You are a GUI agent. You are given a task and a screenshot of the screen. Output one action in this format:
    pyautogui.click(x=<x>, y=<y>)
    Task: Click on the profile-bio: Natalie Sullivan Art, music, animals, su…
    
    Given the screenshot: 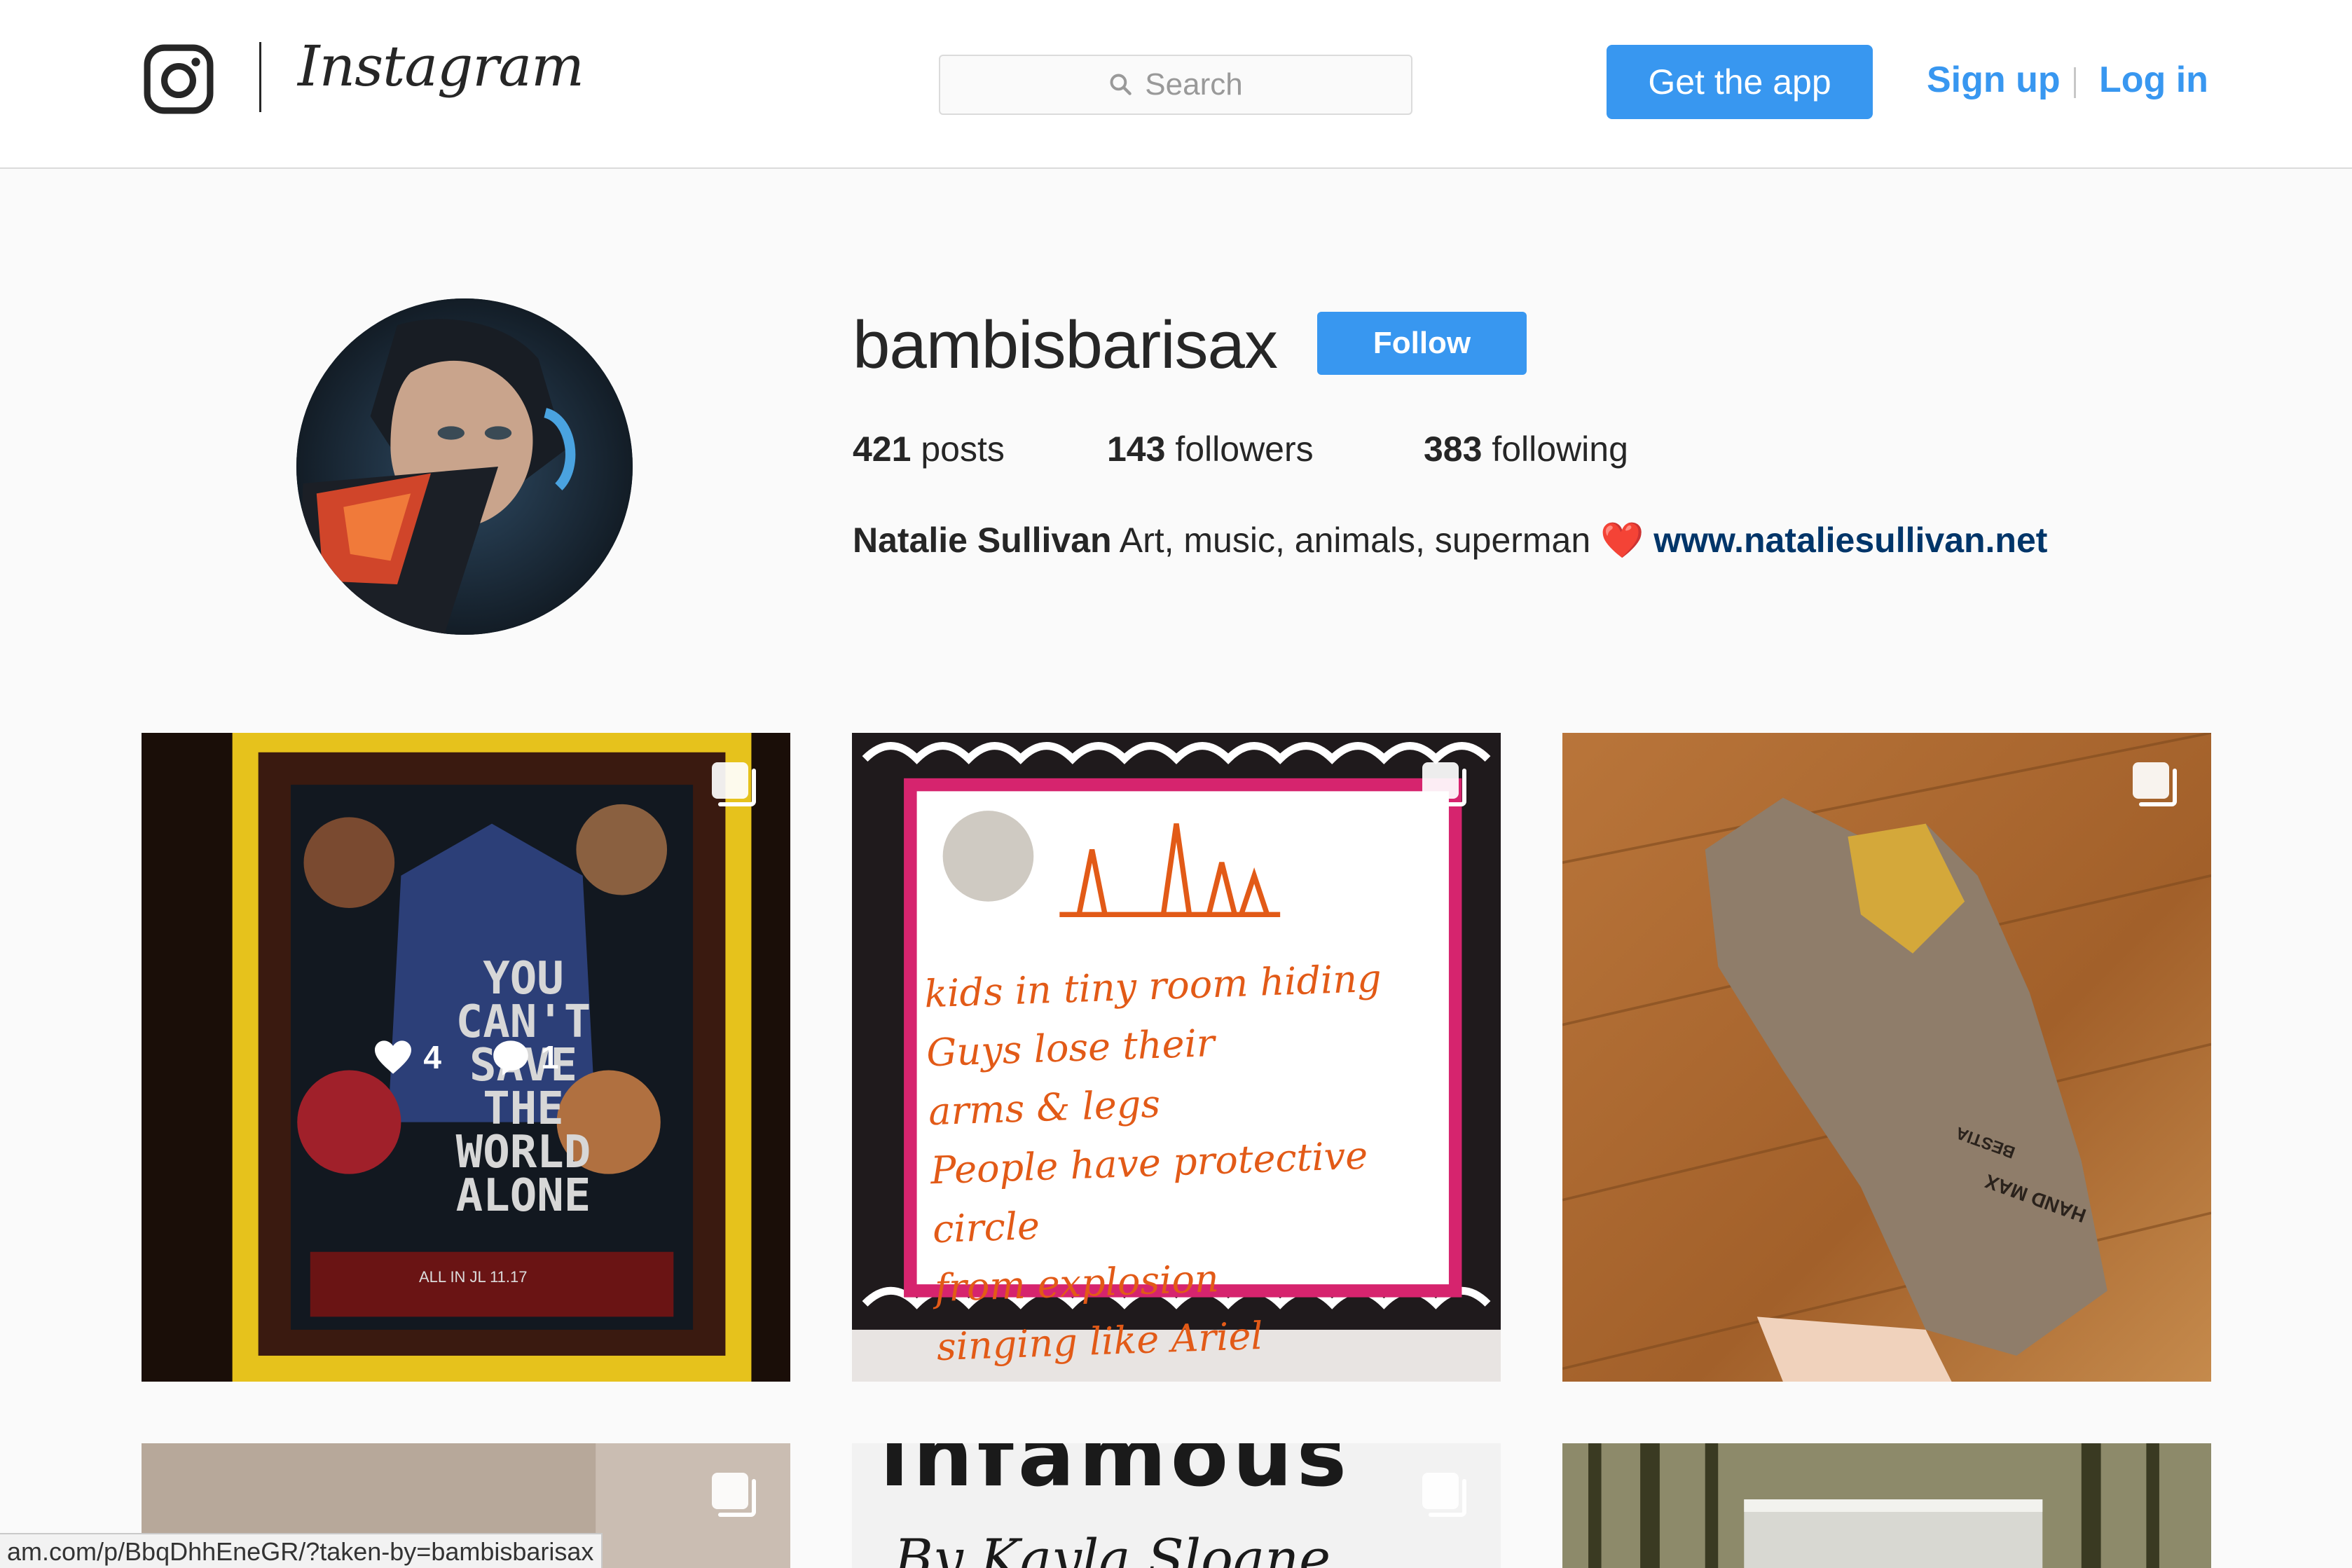 What is the action you would take?
    pyautogui.click(x=1450, y=540)
    